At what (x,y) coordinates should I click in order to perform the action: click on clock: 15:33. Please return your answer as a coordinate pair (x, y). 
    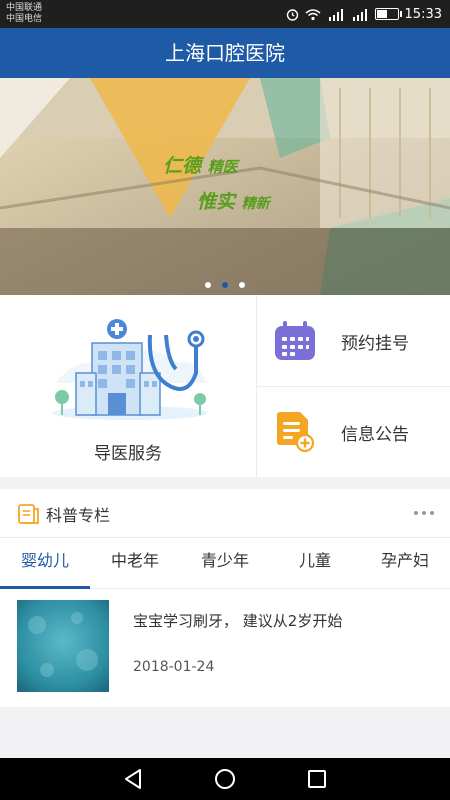
    Looking at the image, I should click on (423, 14).